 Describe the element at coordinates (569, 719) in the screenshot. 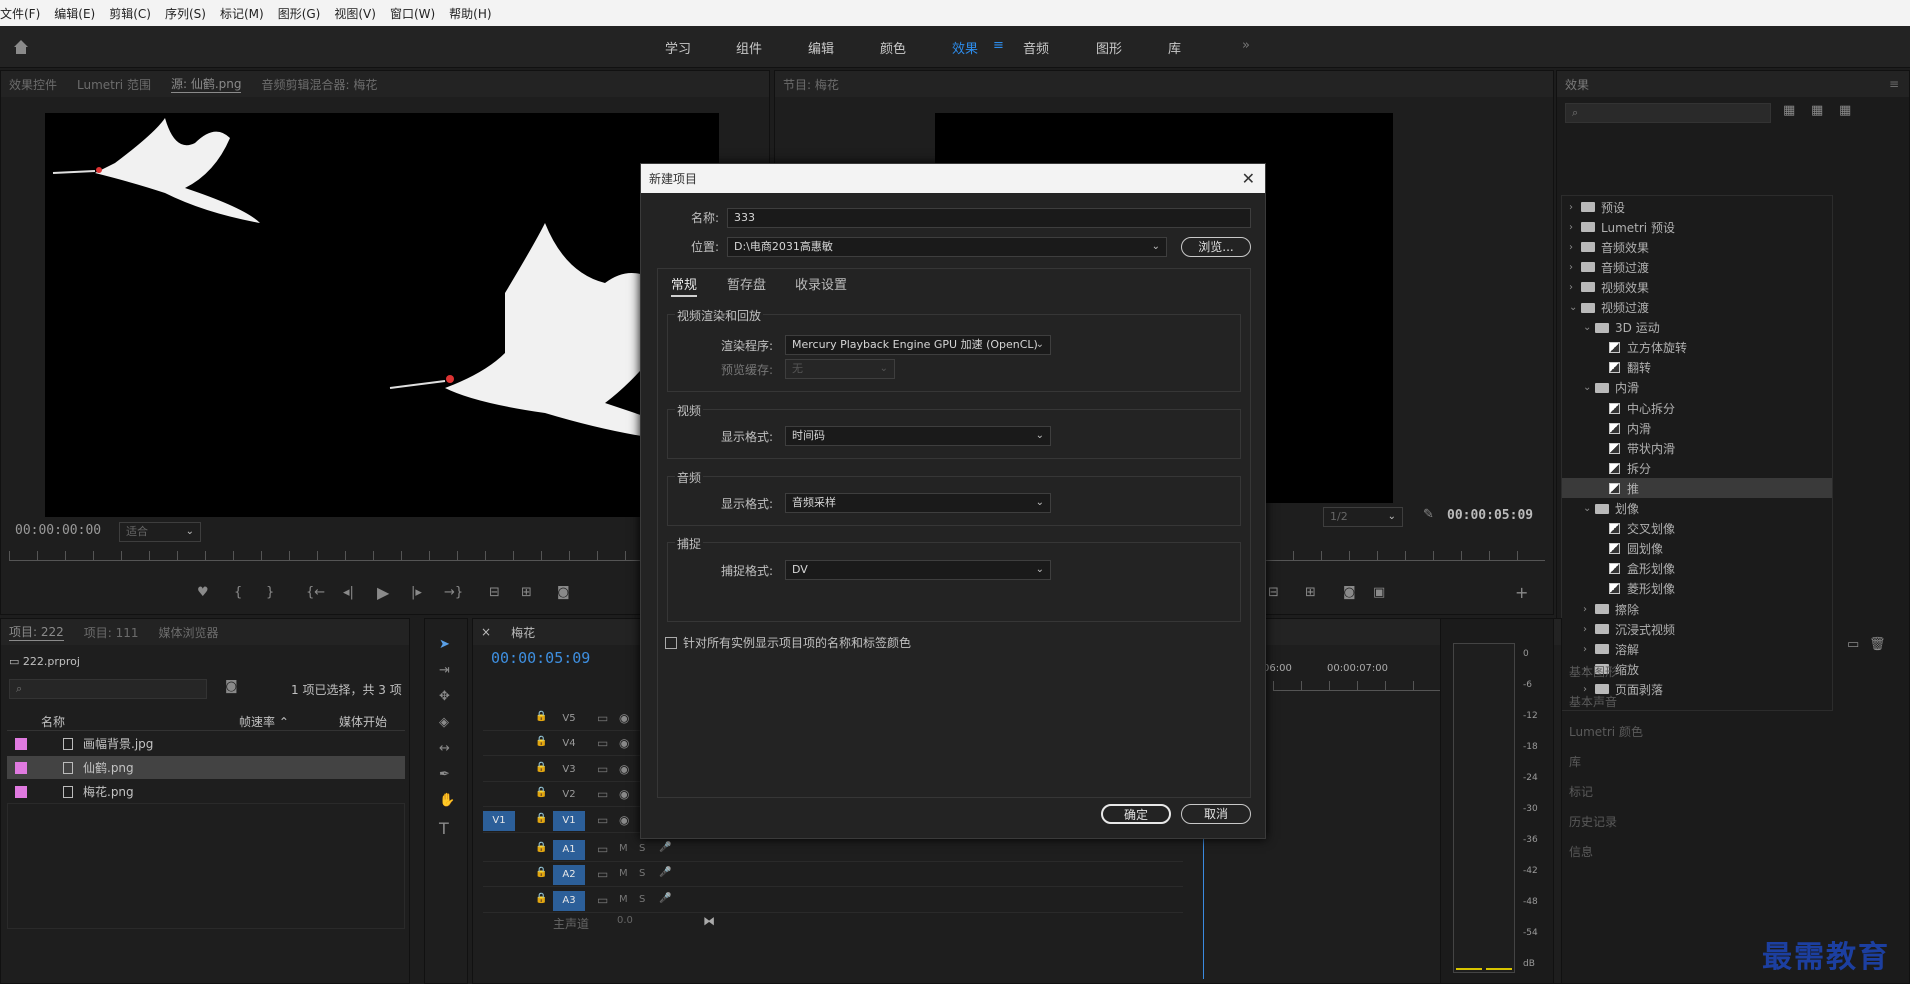

I see `track-target-v5: V5` at that location.